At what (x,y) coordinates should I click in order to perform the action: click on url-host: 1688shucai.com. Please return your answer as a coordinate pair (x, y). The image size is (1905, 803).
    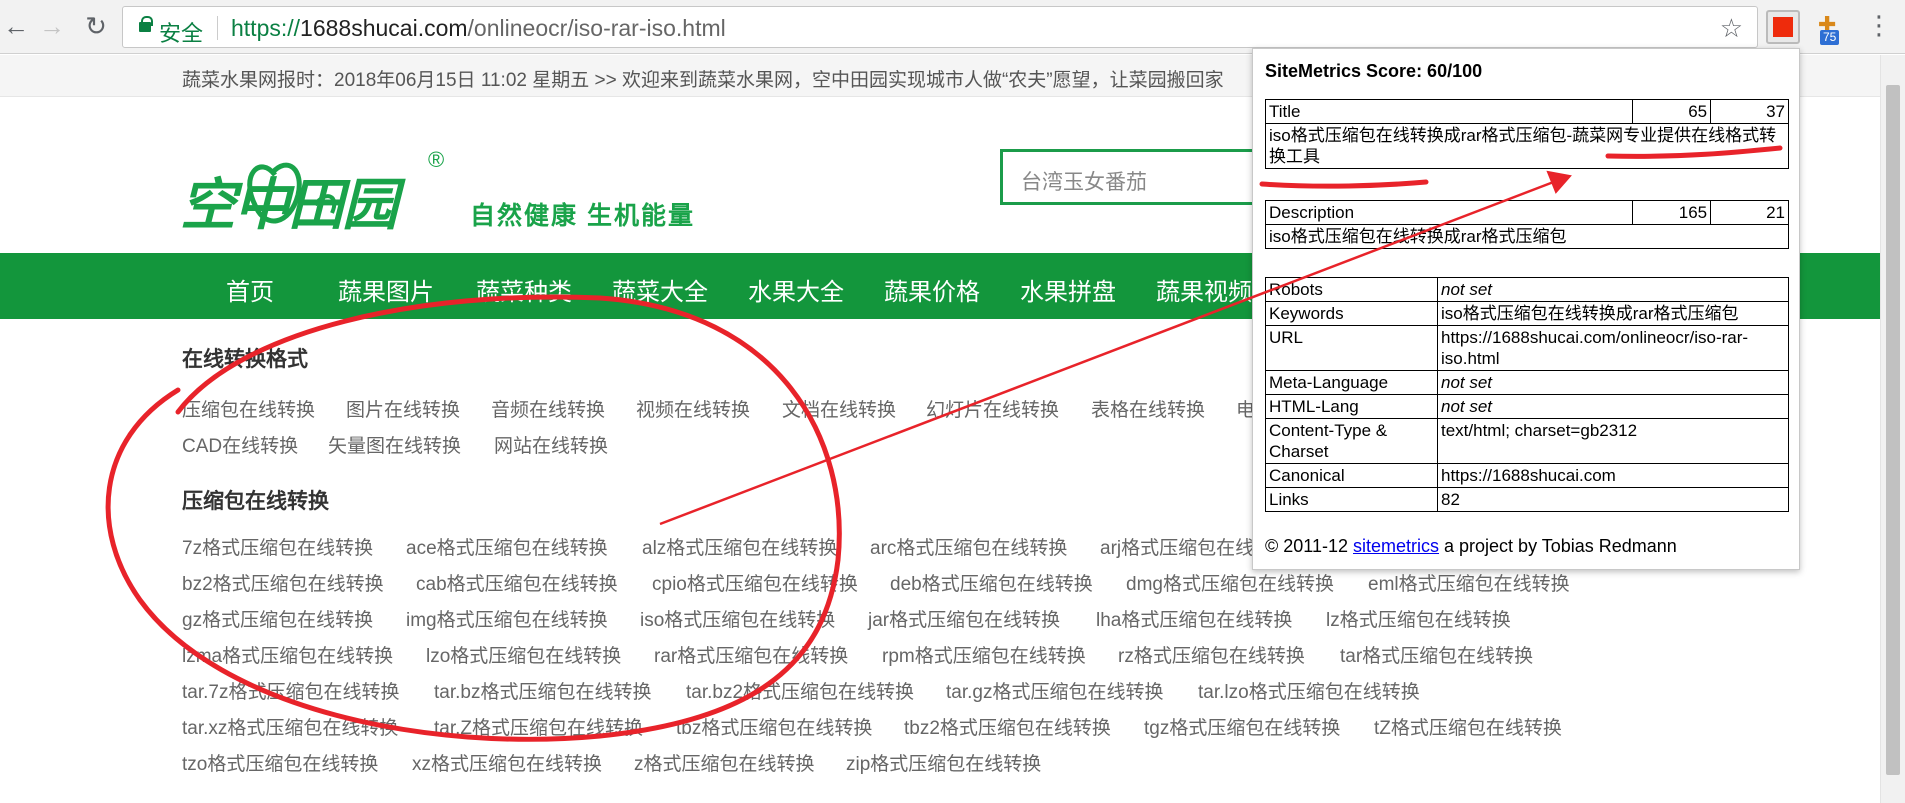
    Looking at the image, I should click on (384, 28).